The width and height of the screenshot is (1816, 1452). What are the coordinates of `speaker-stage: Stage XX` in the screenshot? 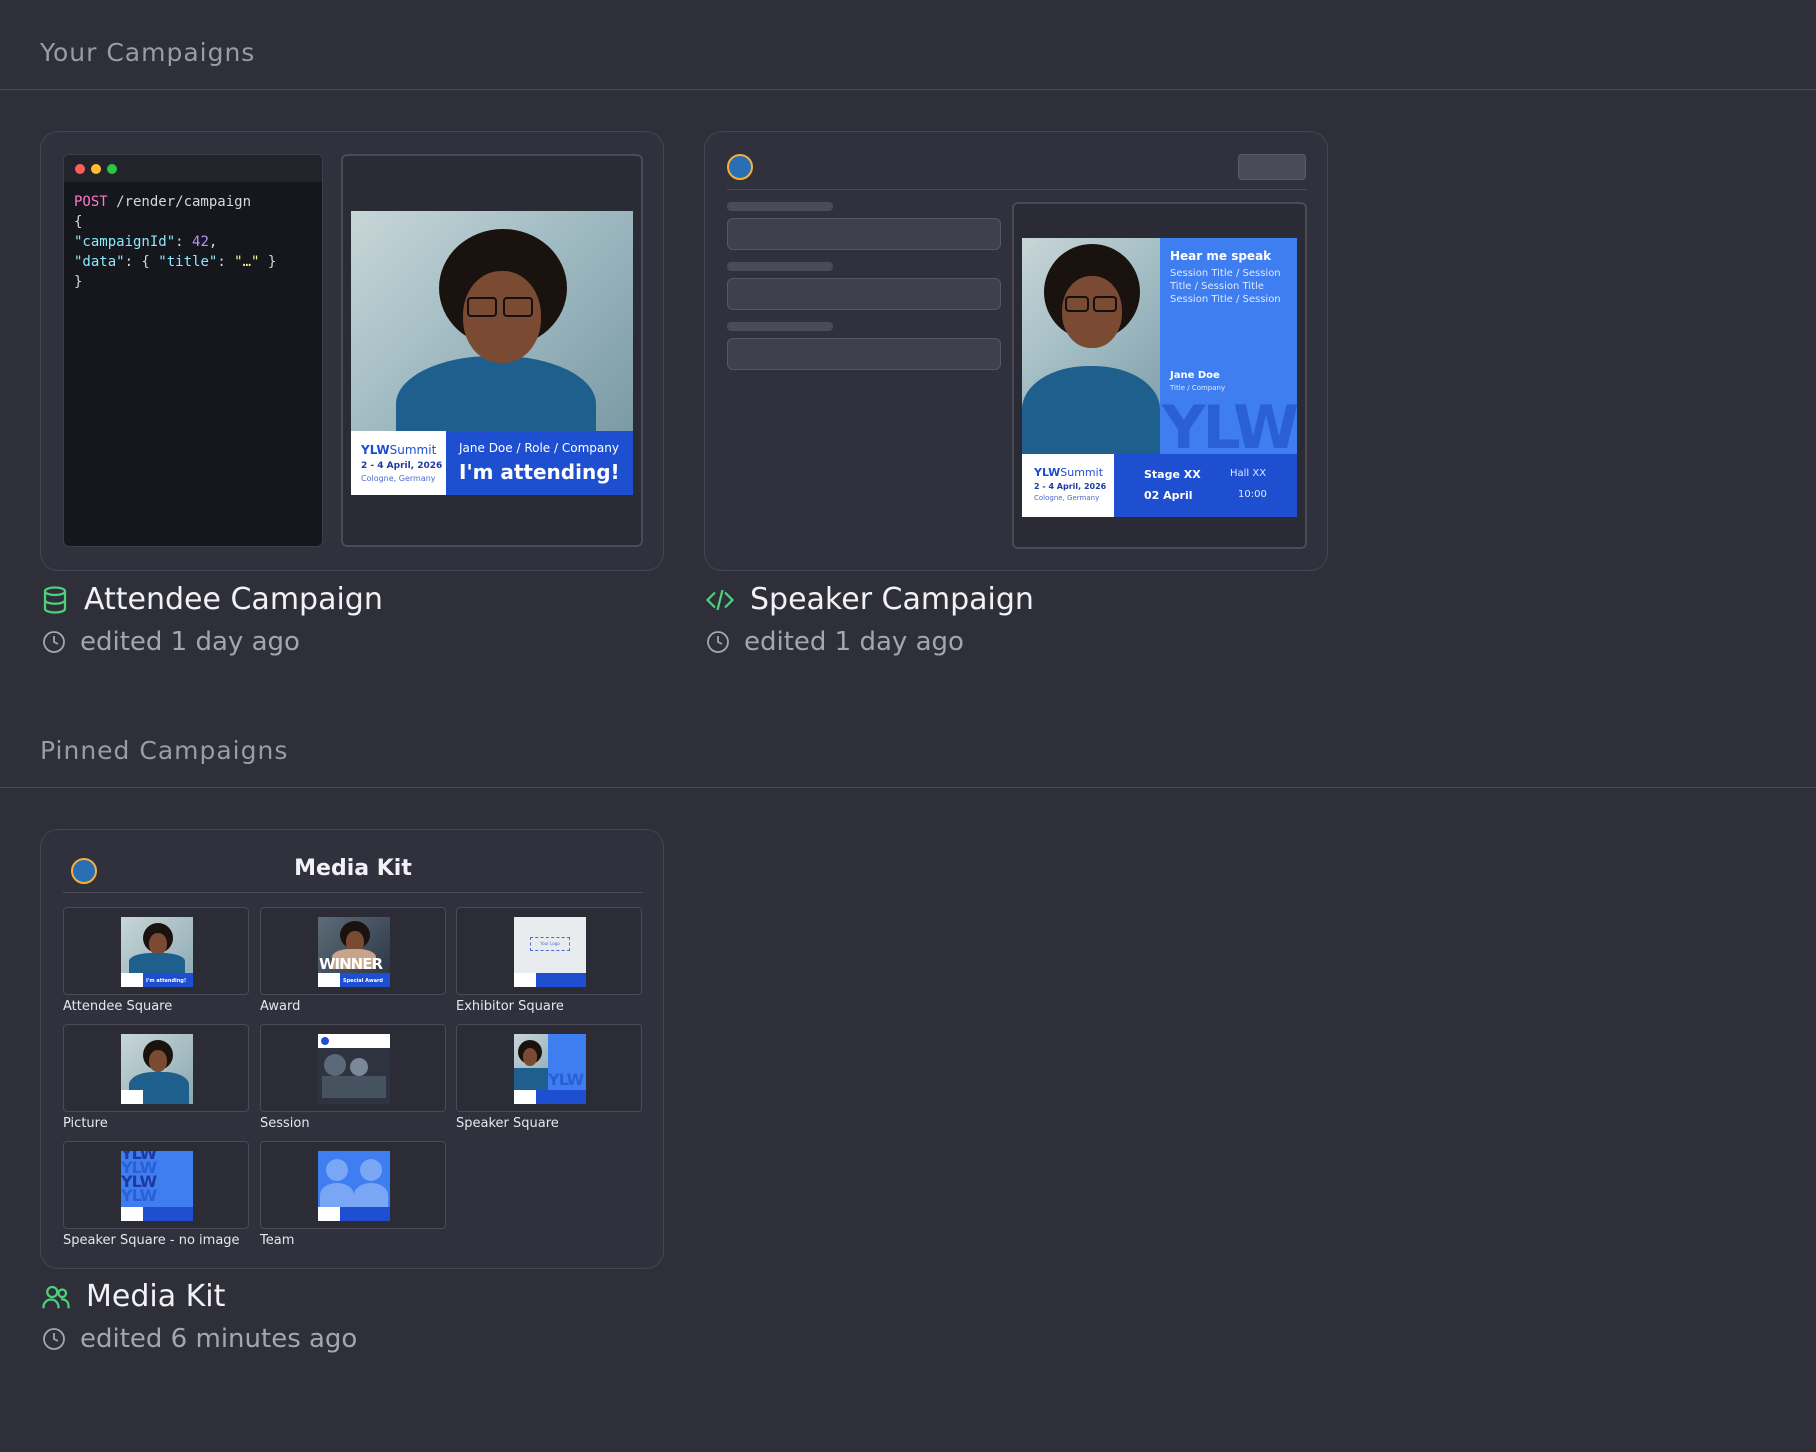 It's located at (1172, 474).